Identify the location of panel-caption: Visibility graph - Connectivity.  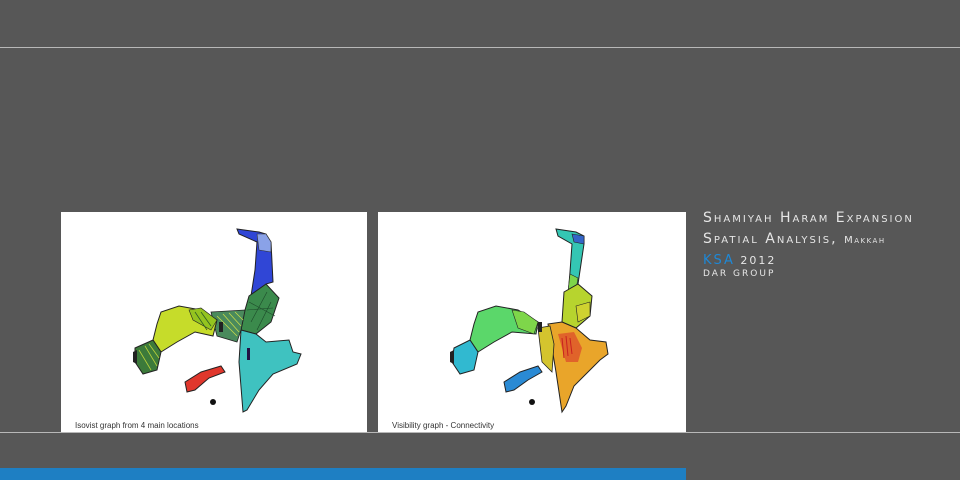
(443, 425).